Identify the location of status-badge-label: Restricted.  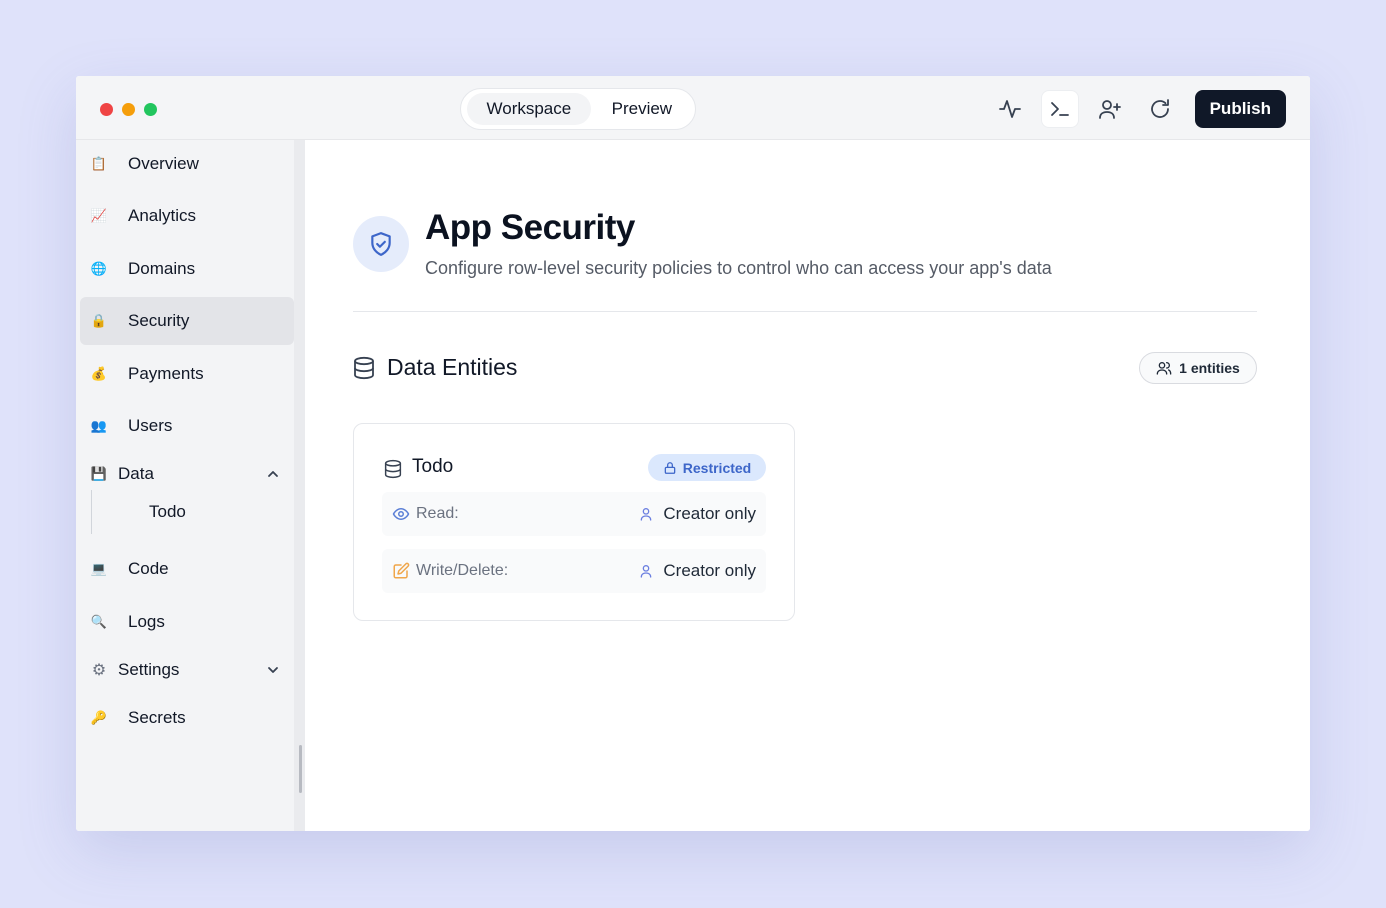
(717, 467).